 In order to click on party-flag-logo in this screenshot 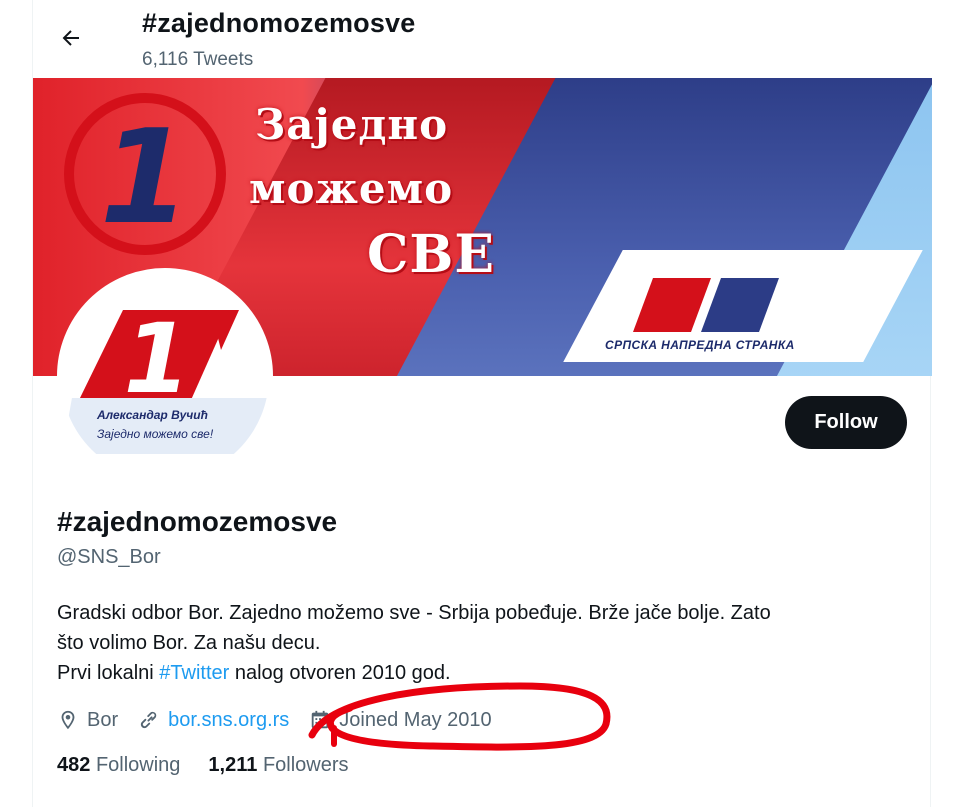, I will do `click(706, 305)`.